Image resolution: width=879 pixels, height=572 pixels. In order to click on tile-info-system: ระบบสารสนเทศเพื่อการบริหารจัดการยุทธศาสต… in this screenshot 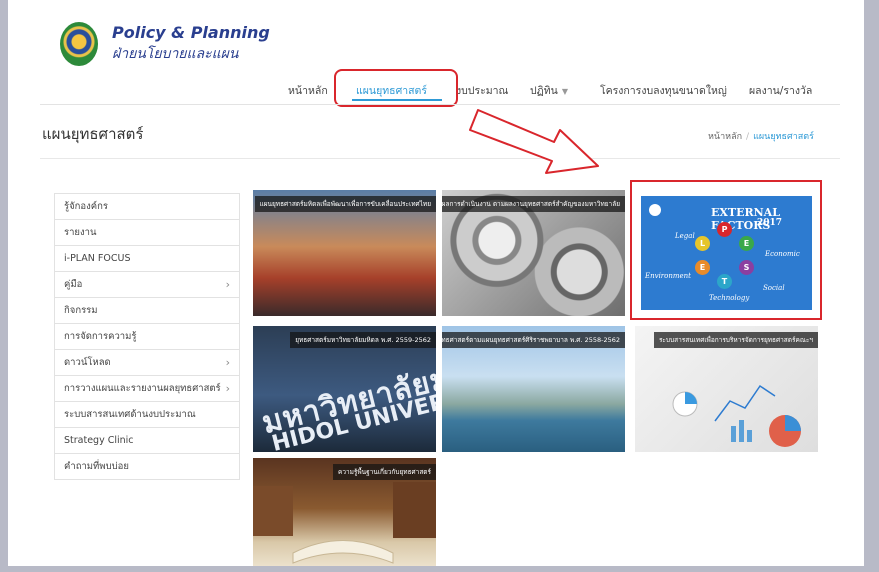, I will do `click(726, 389)`.